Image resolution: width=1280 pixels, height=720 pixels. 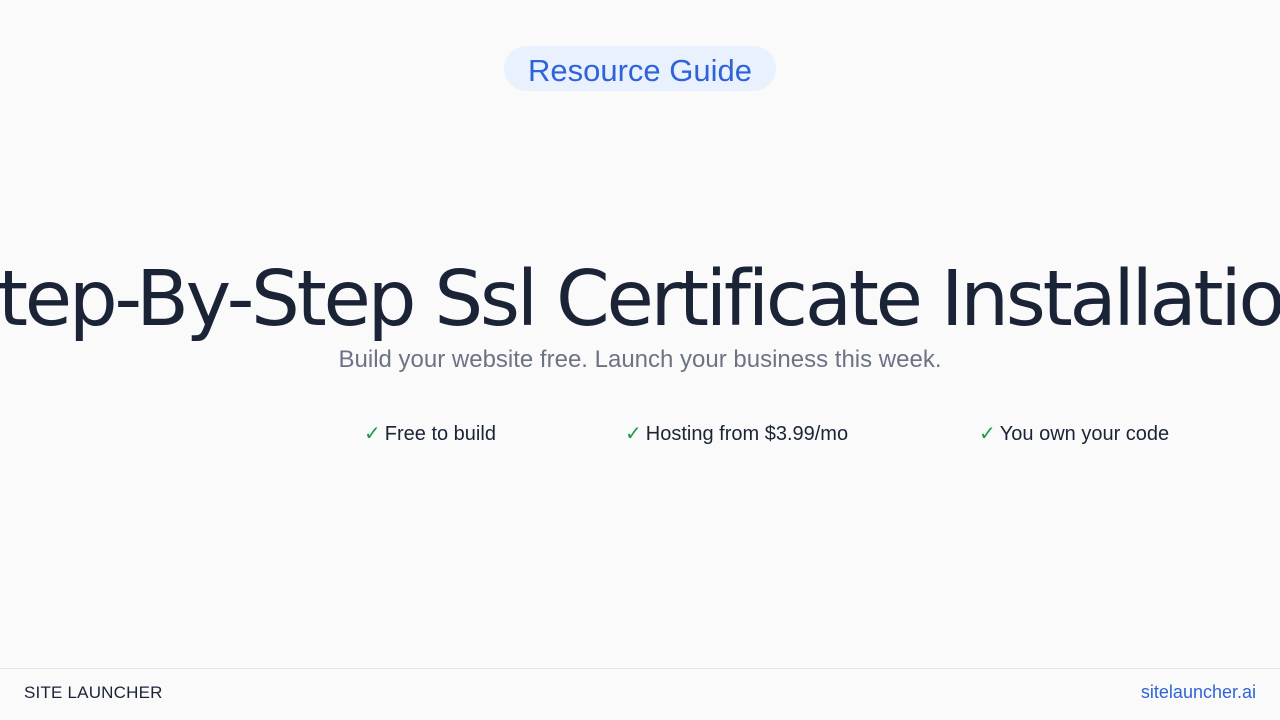 What do you see at coordinates (640, 68) in the screenshot?
I see `resource-guide-badge: Resource Guide` at bounding box center [640, 68].